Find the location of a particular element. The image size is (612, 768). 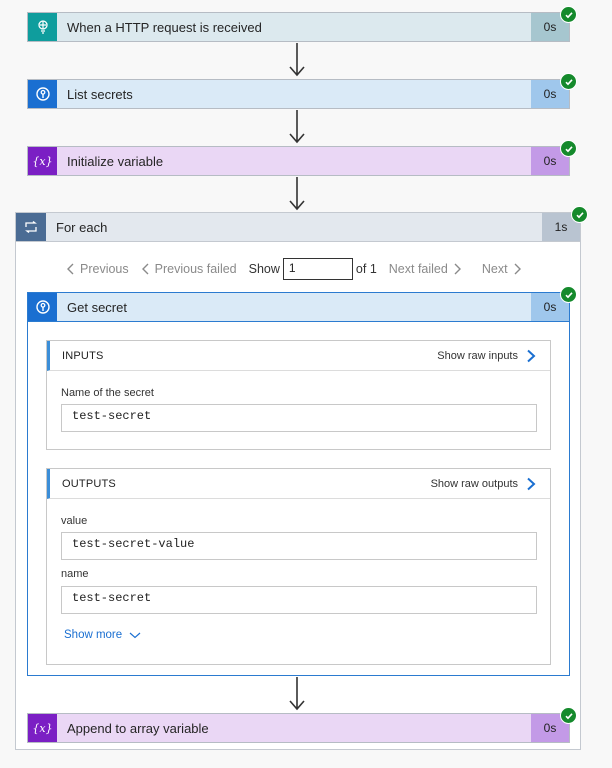

inputs-heading: INPUTS is located at coordinates (83, 355).